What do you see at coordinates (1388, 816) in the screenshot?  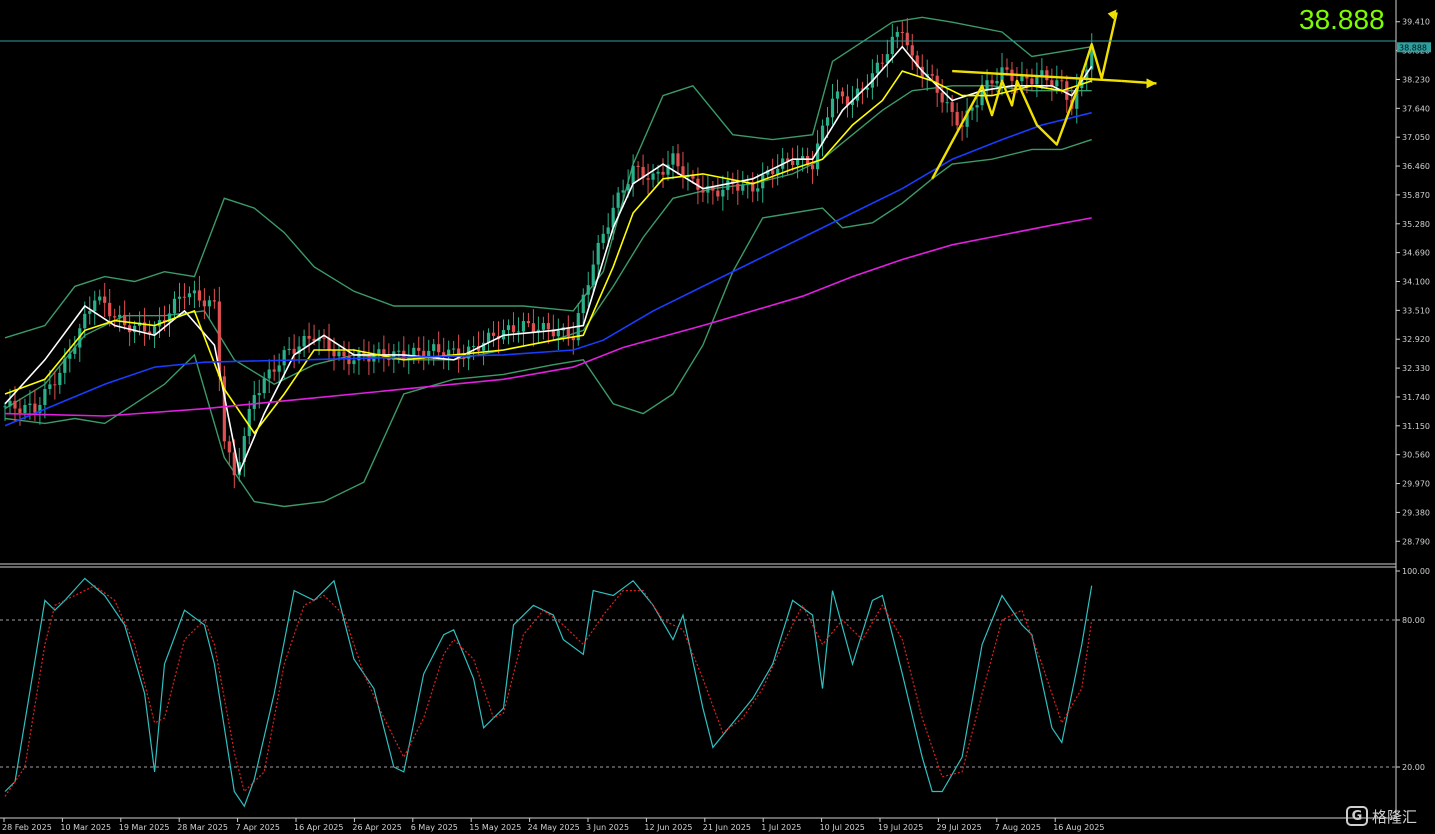 I see `watermark-logo: G 格隆汇` at bounding box center [1388, 816].